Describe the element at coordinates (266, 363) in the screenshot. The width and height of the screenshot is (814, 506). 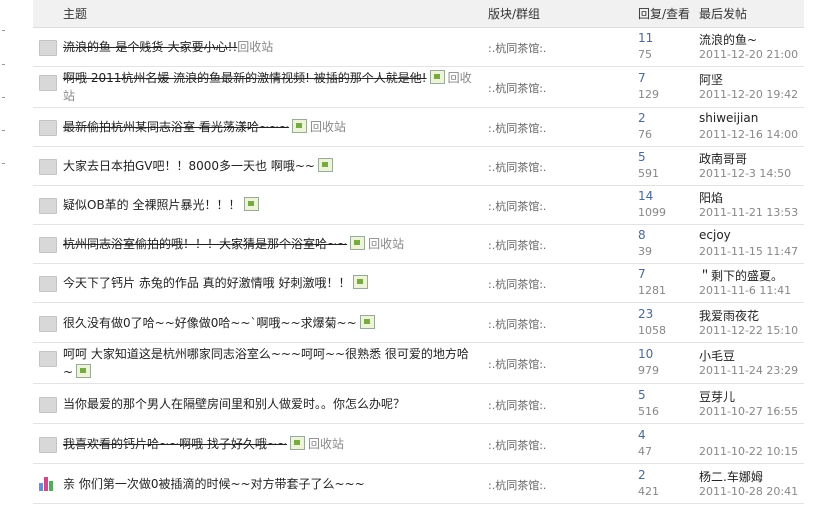
I see `thread-title-link: 呵呵 大家知道这是杭州哪家同志浴室么~~~呵呵~~很熟悉 很可爱的地方哈~` at that location.